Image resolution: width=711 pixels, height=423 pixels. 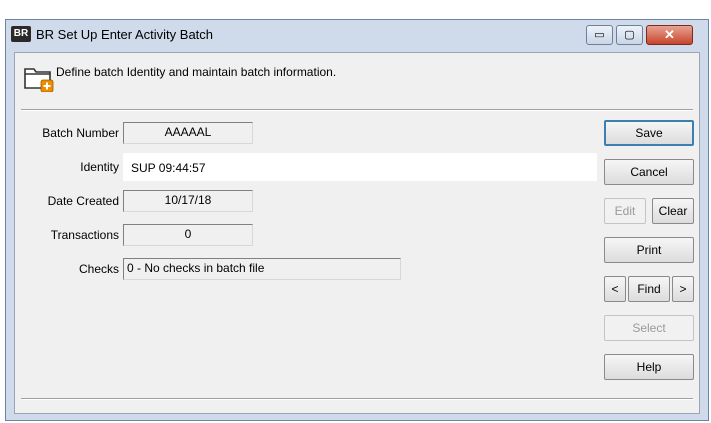 I want to click on identity-label: Identity, so click(x=99, y=167).